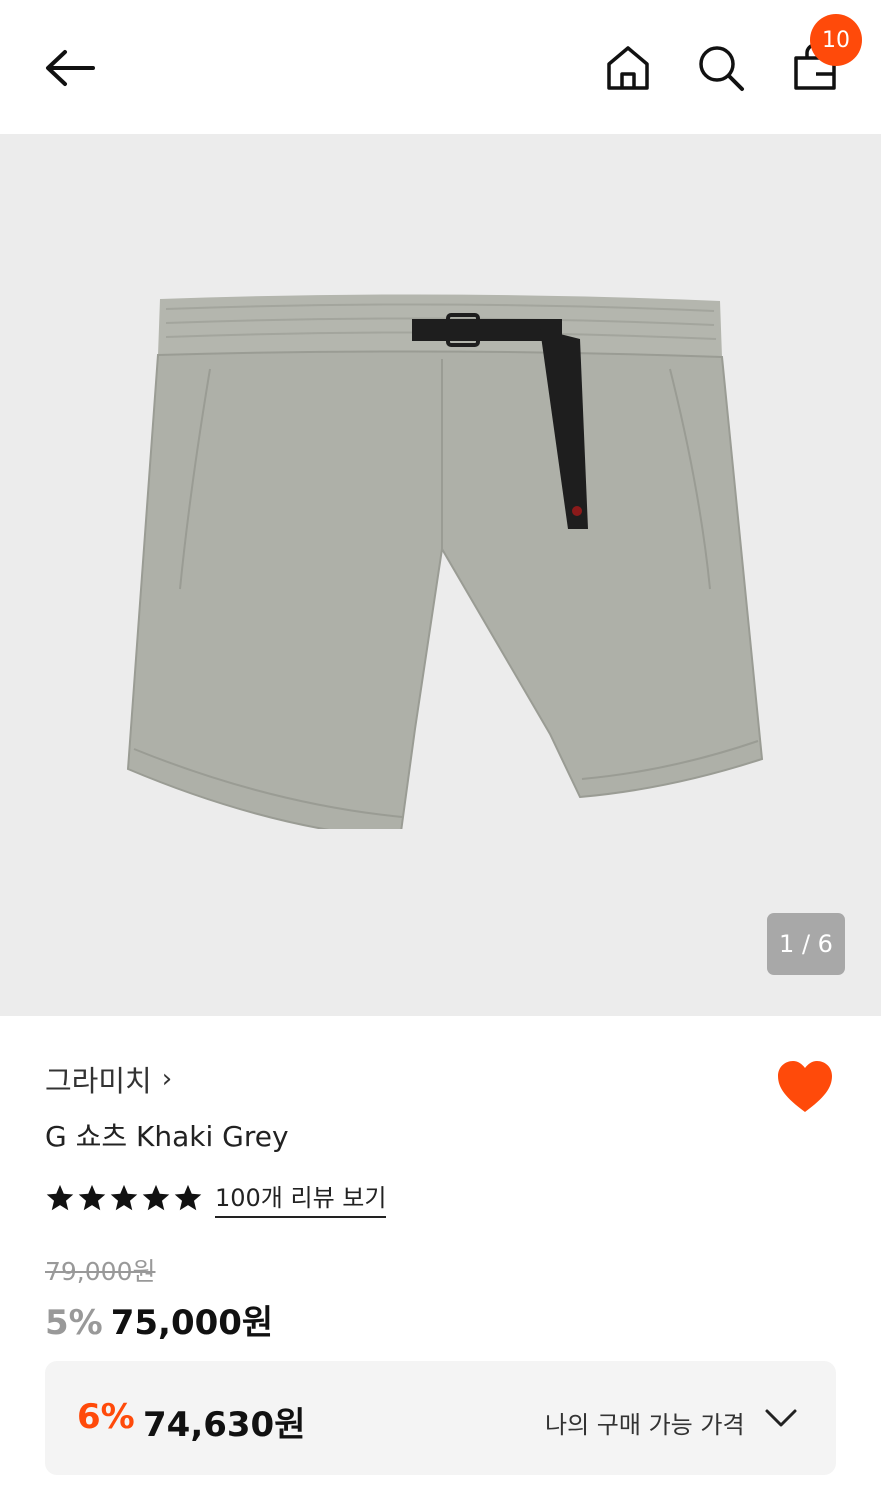  What do you see at coordinates (74, 1323) in the screenshot?
I see `discount-rate: 5%` at bounding box center [74, 1323].